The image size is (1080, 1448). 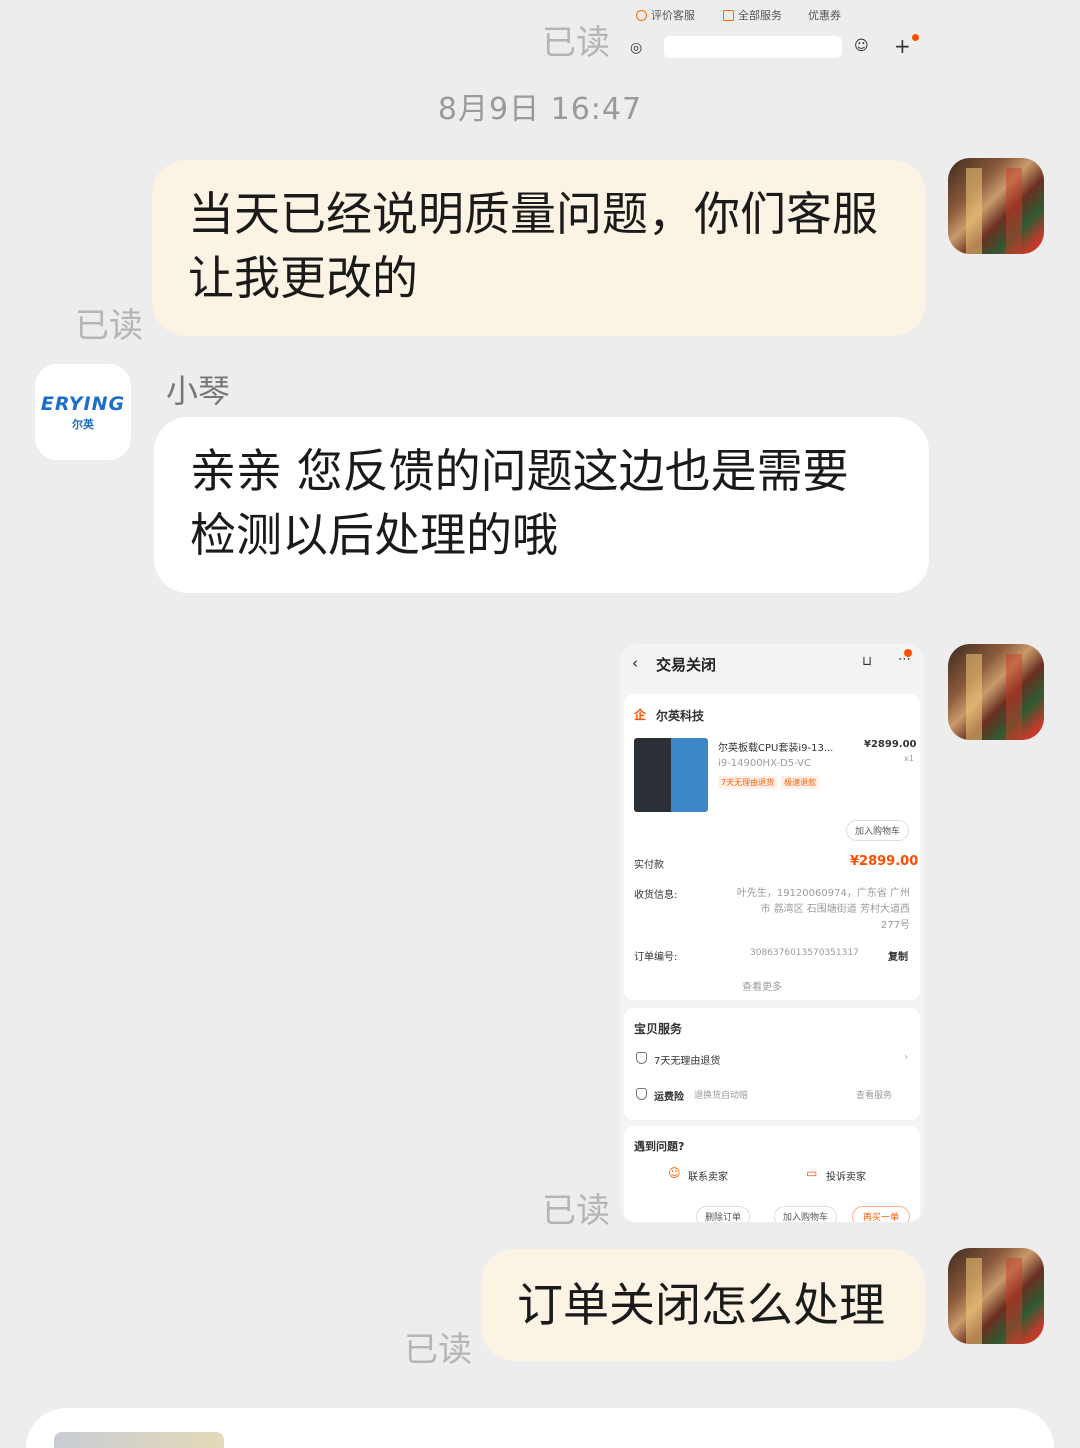 I want to click on smile-icon, so click(x=641, y=15).